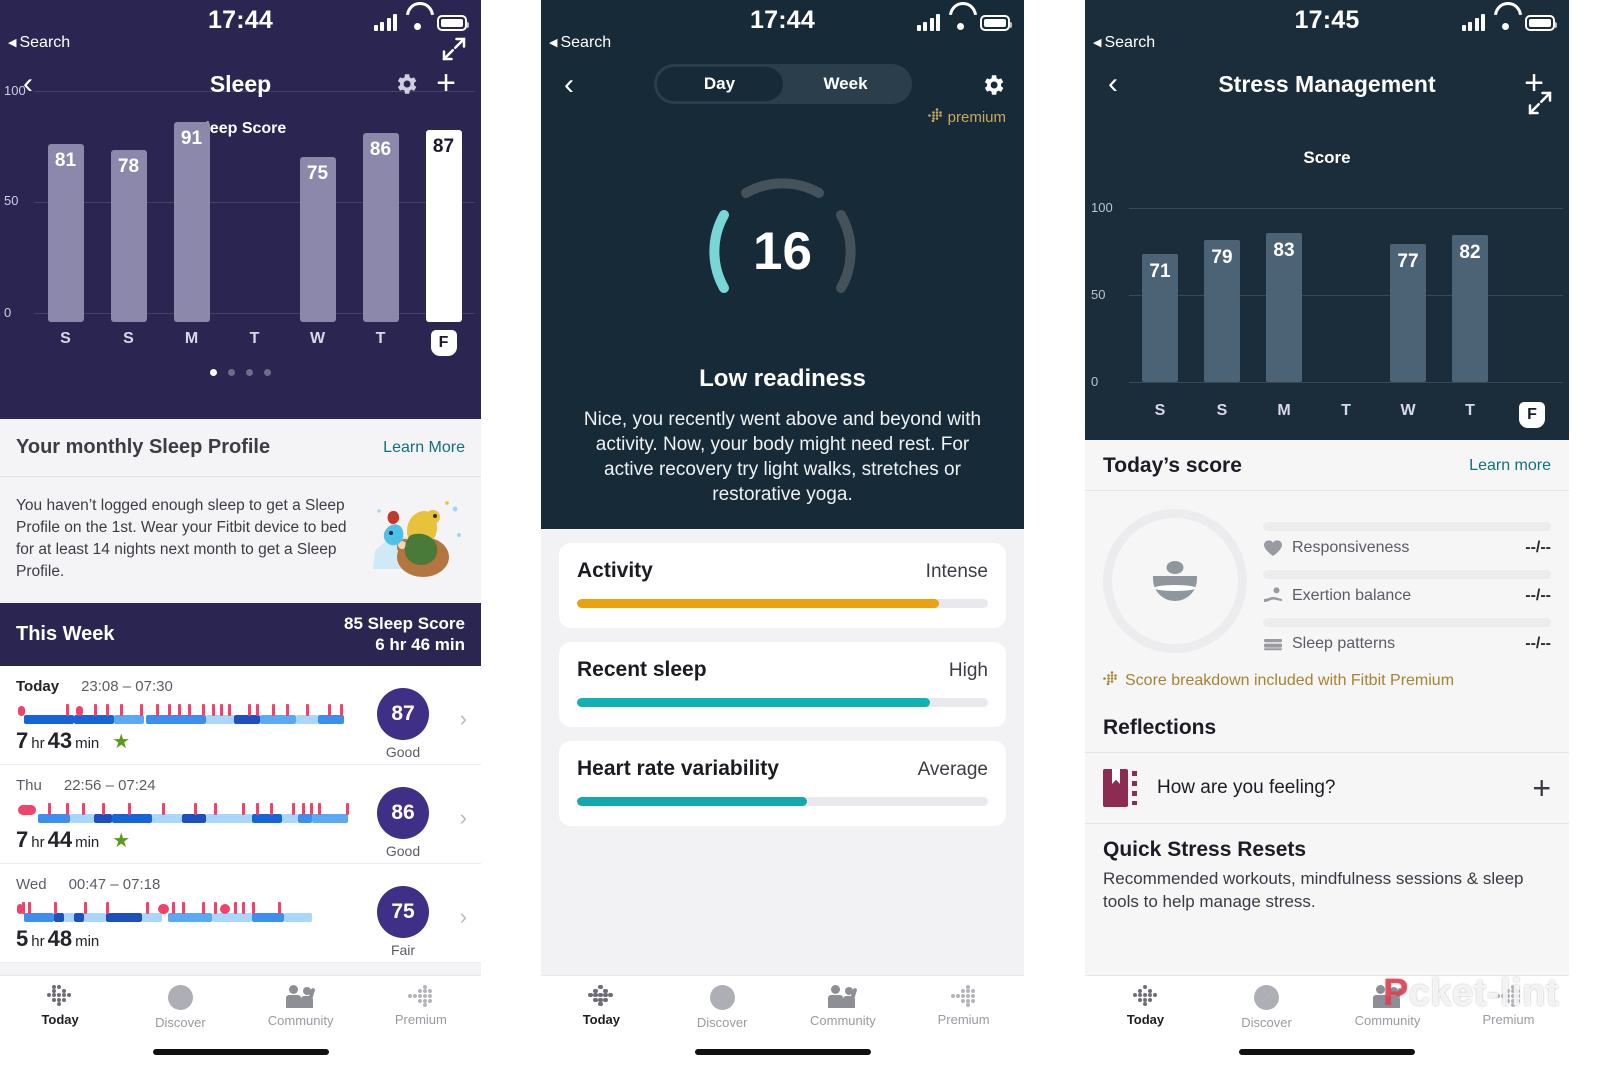 This screenshot has width=1600, height=1067. What do you see at coordinates (1470, 292) in the screenshot?
I see `bar-col-5: 82` at bounding box center [1470, 292].